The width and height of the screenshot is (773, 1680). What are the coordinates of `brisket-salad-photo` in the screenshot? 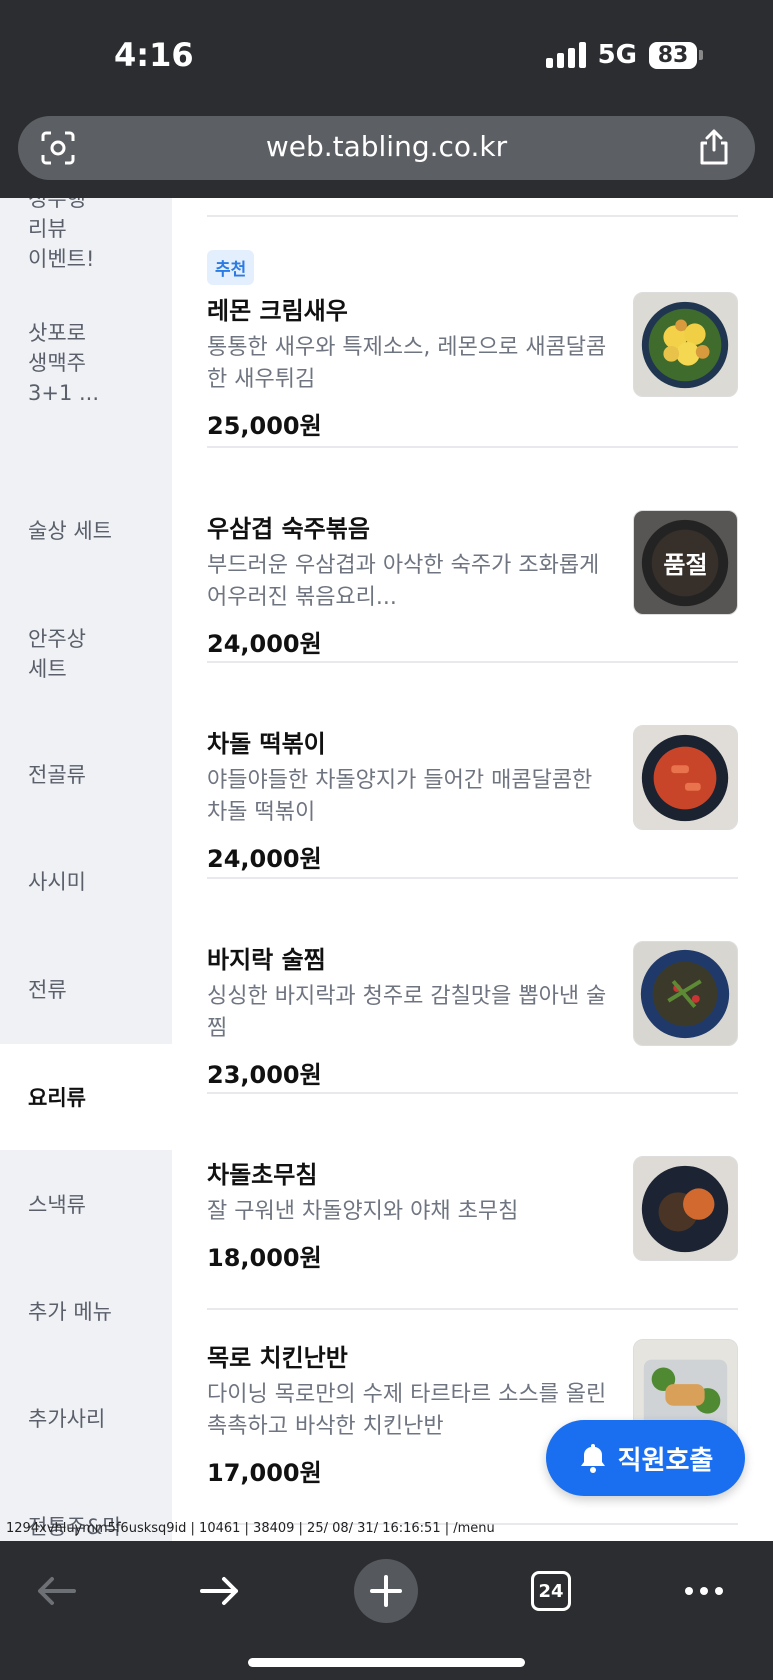 It's located at (685, 1208).